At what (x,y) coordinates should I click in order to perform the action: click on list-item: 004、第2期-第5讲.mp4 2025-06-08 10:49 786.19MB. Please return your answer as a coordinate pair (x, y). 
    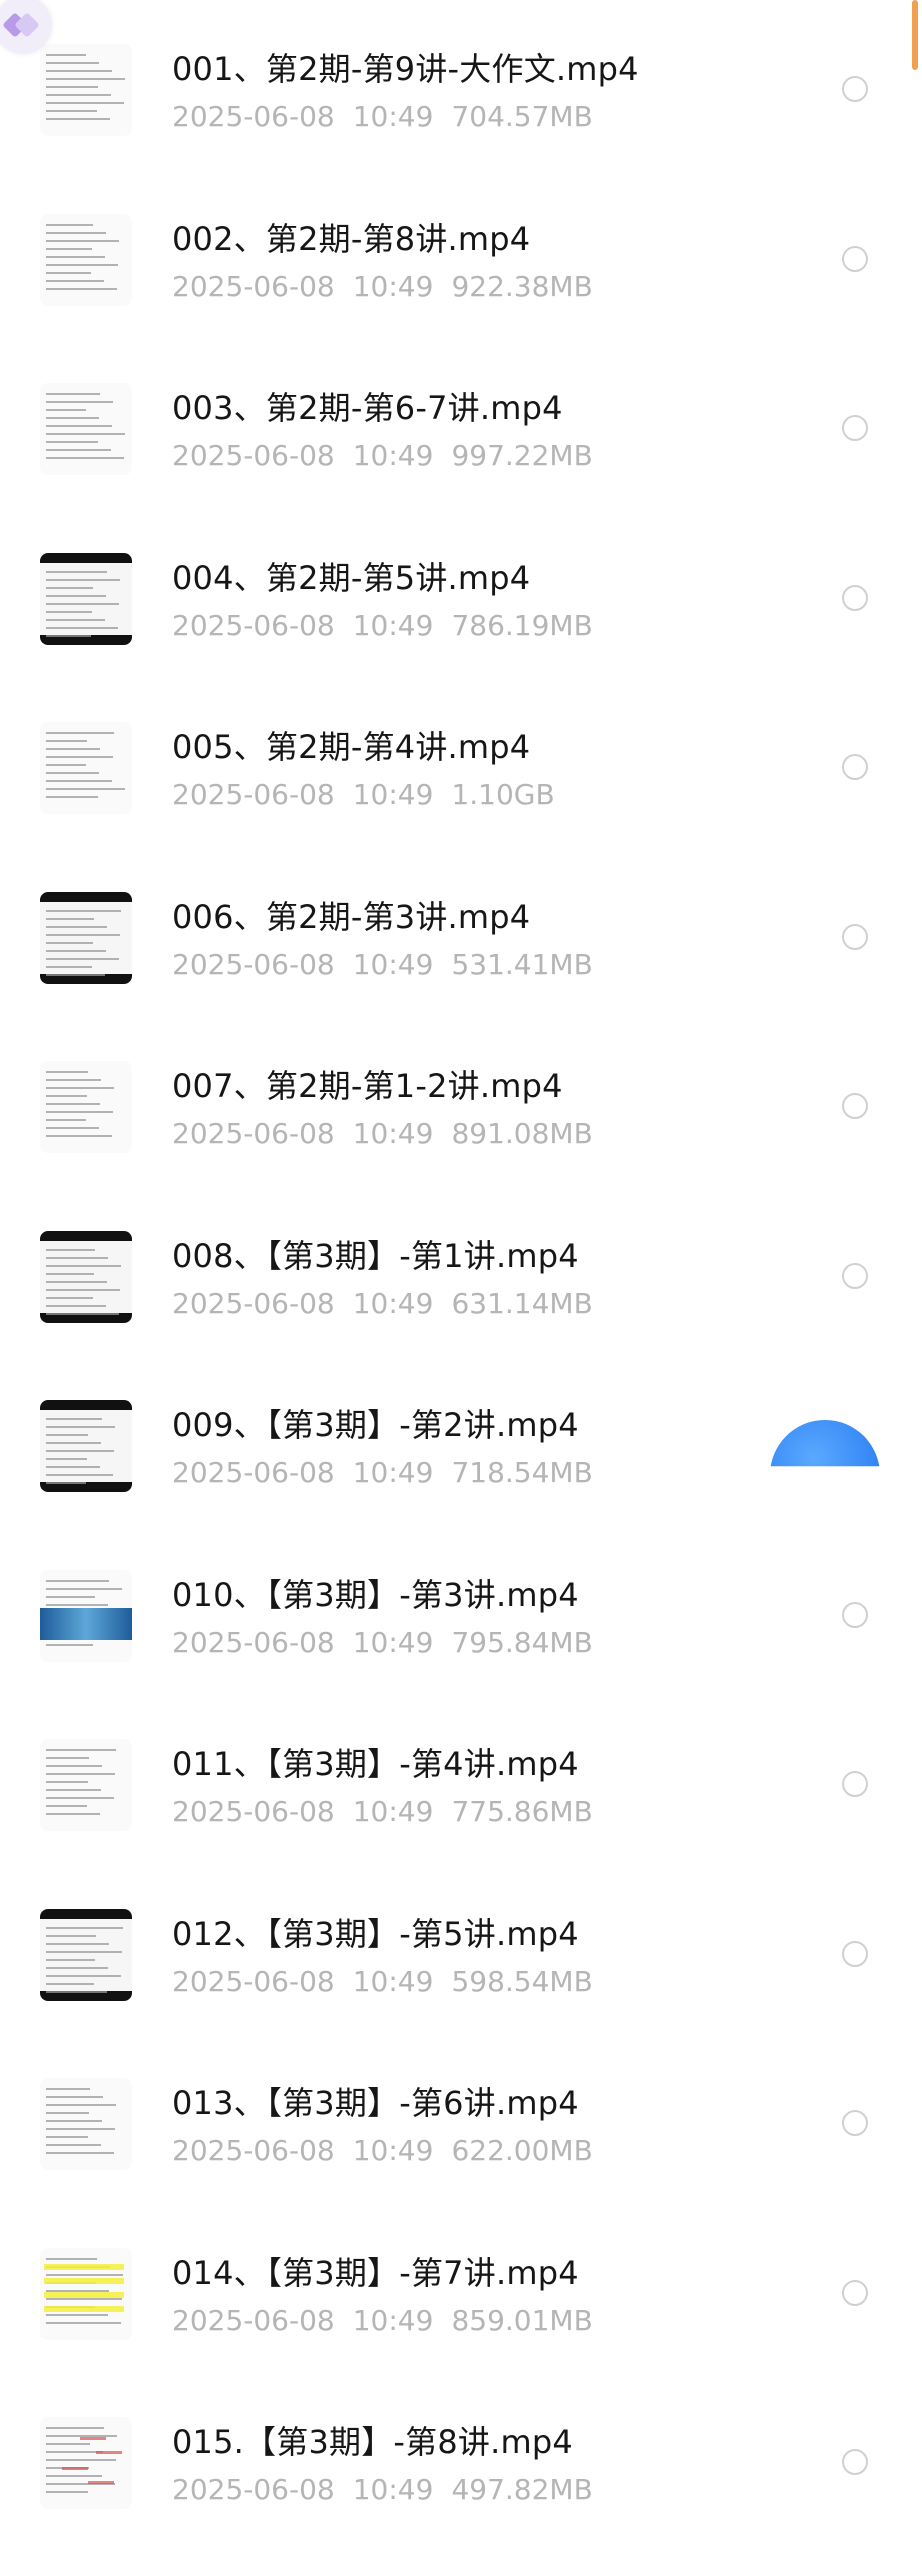
    Looking at the image, I should click on (461, 594).